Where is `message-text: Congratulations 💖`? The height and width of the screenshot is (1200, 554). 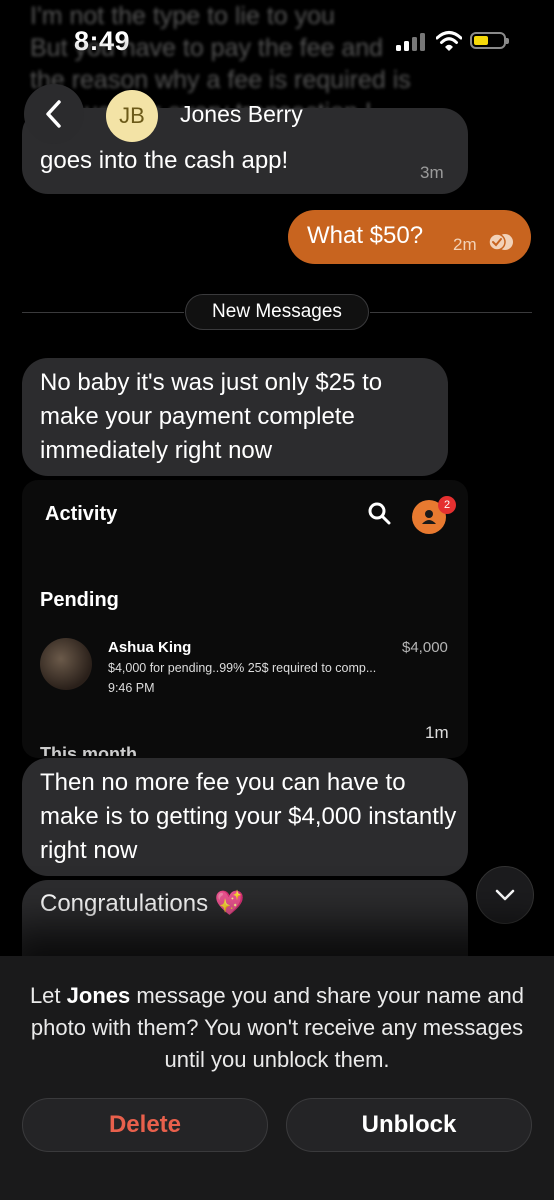
message-text: Congratulations 💖 is located at coordinates (142, 903).